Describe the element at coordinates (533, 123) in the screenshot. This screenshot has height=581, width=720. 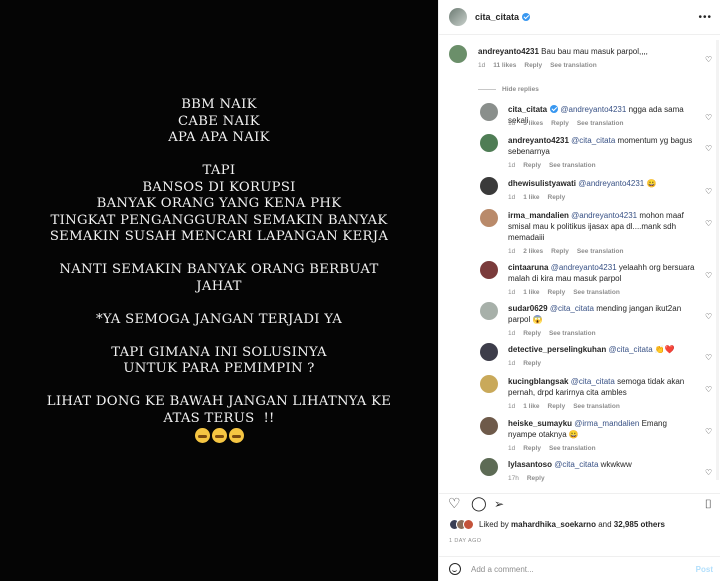
I see `comment-likes: 5 likes` at that location.